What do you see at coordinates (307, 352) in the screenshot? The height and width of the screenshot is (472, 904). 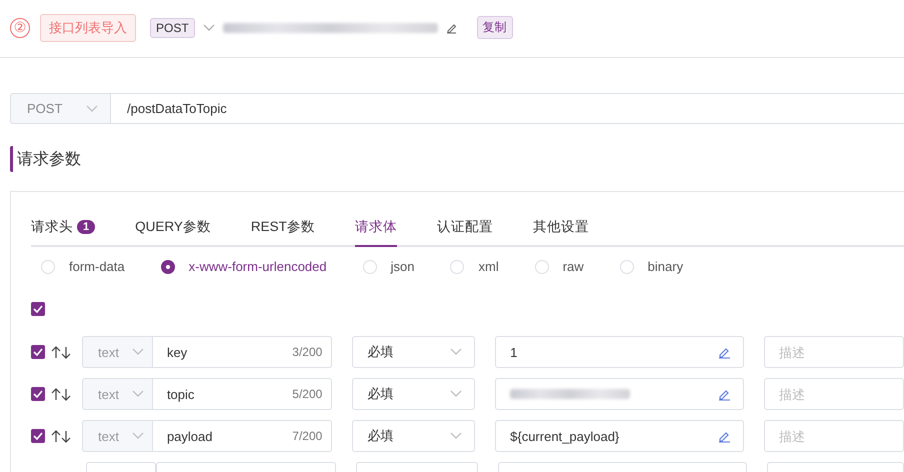 I see `char-count: 3/200` at bounding box center [307, 352].